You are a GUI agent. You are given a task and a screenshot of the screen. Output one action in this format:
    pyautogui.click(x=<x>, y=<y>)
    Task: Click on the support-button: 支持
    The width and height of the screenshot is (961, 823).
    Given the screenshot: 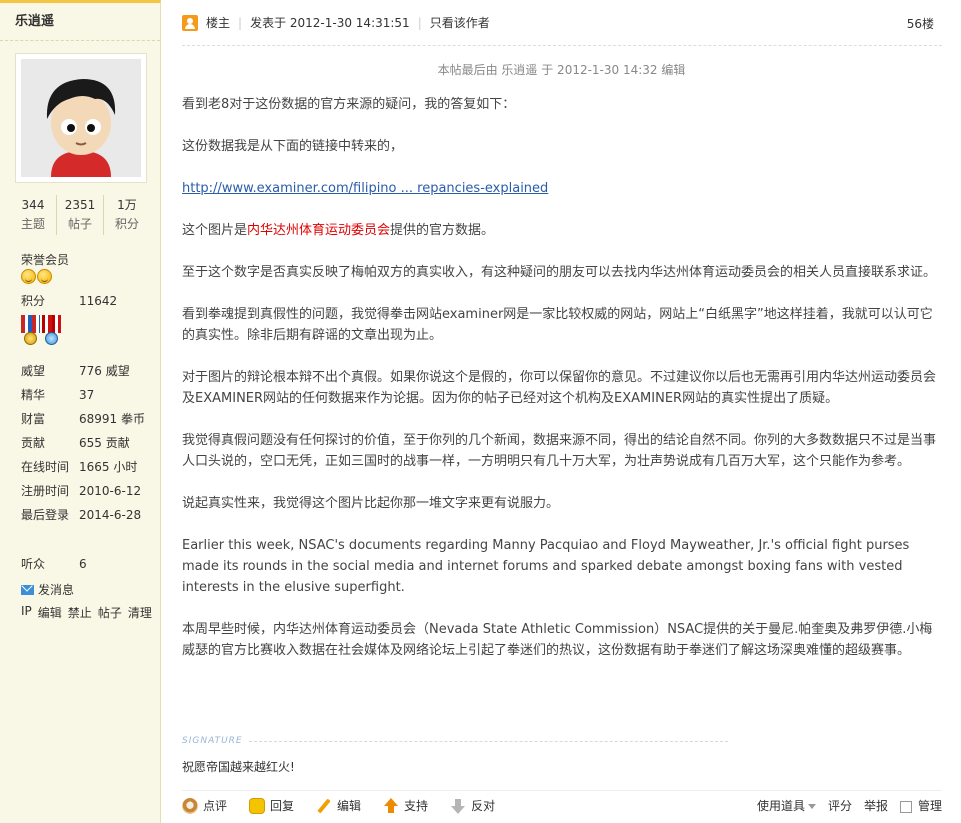 What is the action you would take?
    pyautogui.click(x=405, y=805)
    